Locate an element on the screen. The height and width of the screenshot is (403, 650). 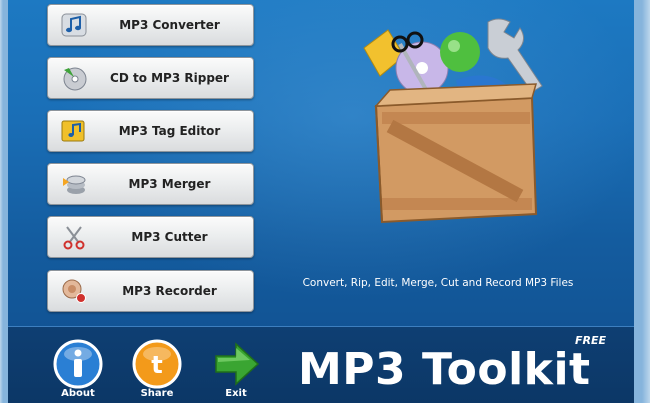
app-logo-title: MP3 Toolkit is located at coordinates (444, 369).